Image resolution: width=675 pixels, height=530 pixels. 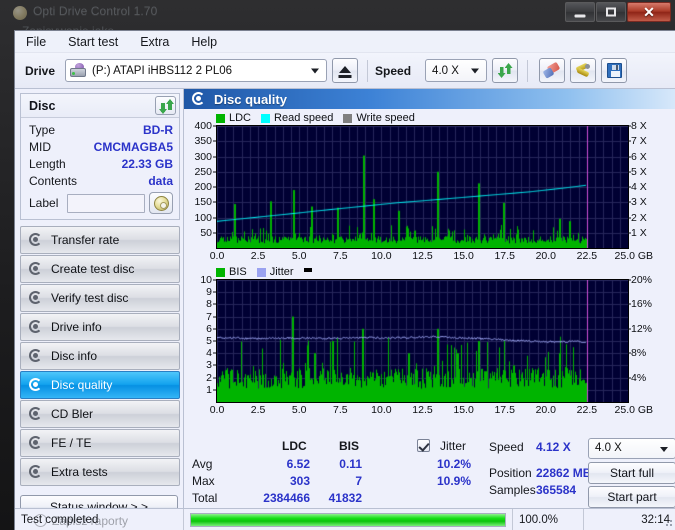 I want to click on ldc-chart-plot, so click(x=422, y=187).